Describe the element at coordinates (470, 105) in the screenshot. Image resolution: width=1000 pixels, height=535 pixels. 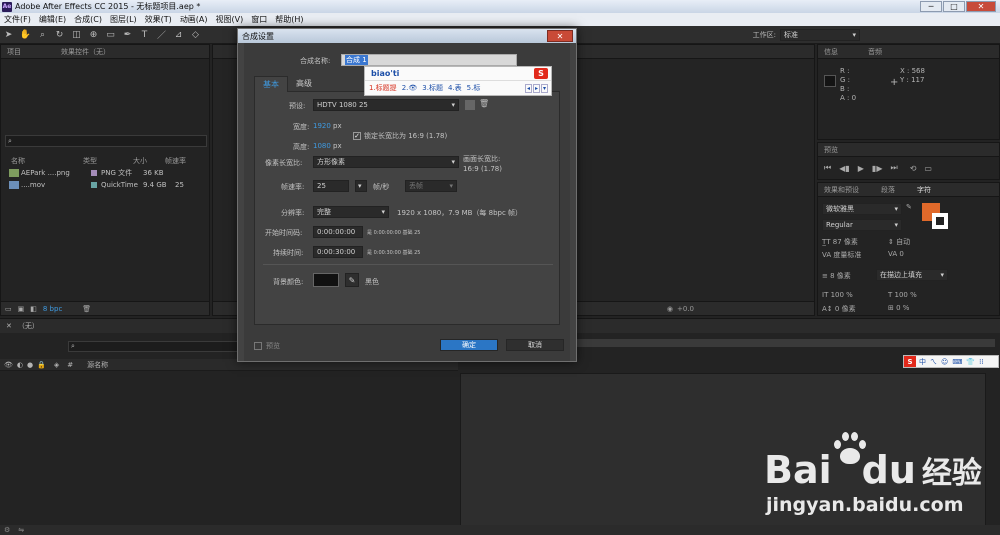
I see `save-preset-icon` at that location.